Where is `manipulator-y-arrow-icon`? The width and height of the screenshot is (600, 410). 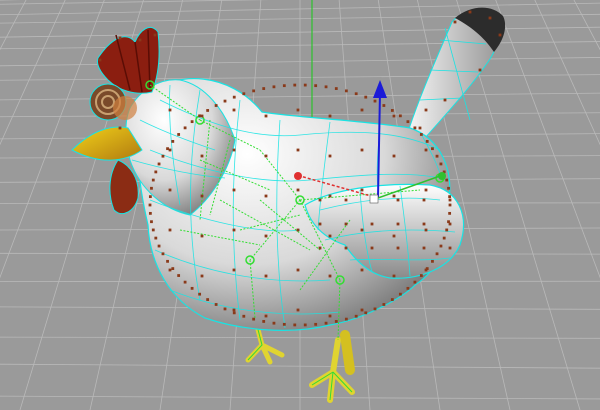 manipulator-y-arrow-icon is located at coordinates (380, 89).